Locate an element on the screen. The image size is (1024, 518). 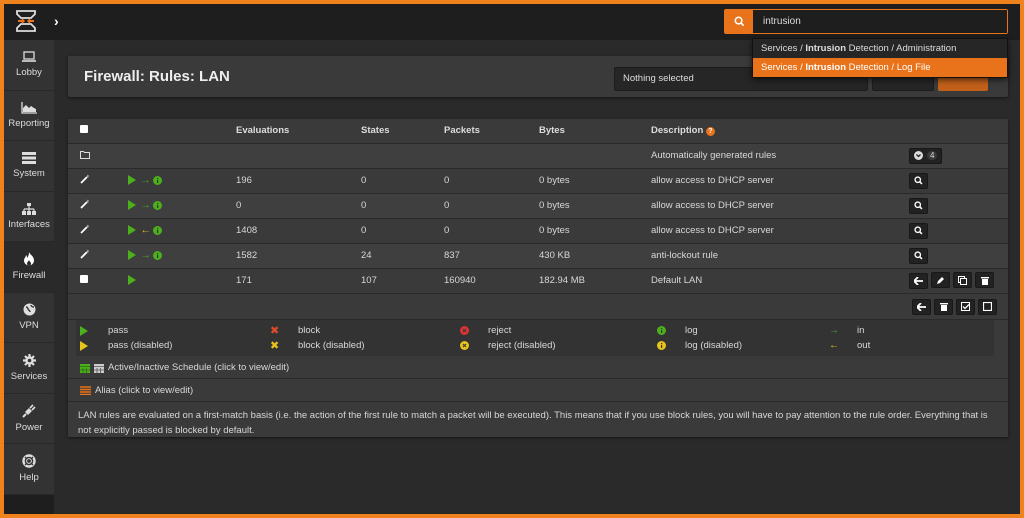
delete-rule-button is located at coordinates (984, 280).